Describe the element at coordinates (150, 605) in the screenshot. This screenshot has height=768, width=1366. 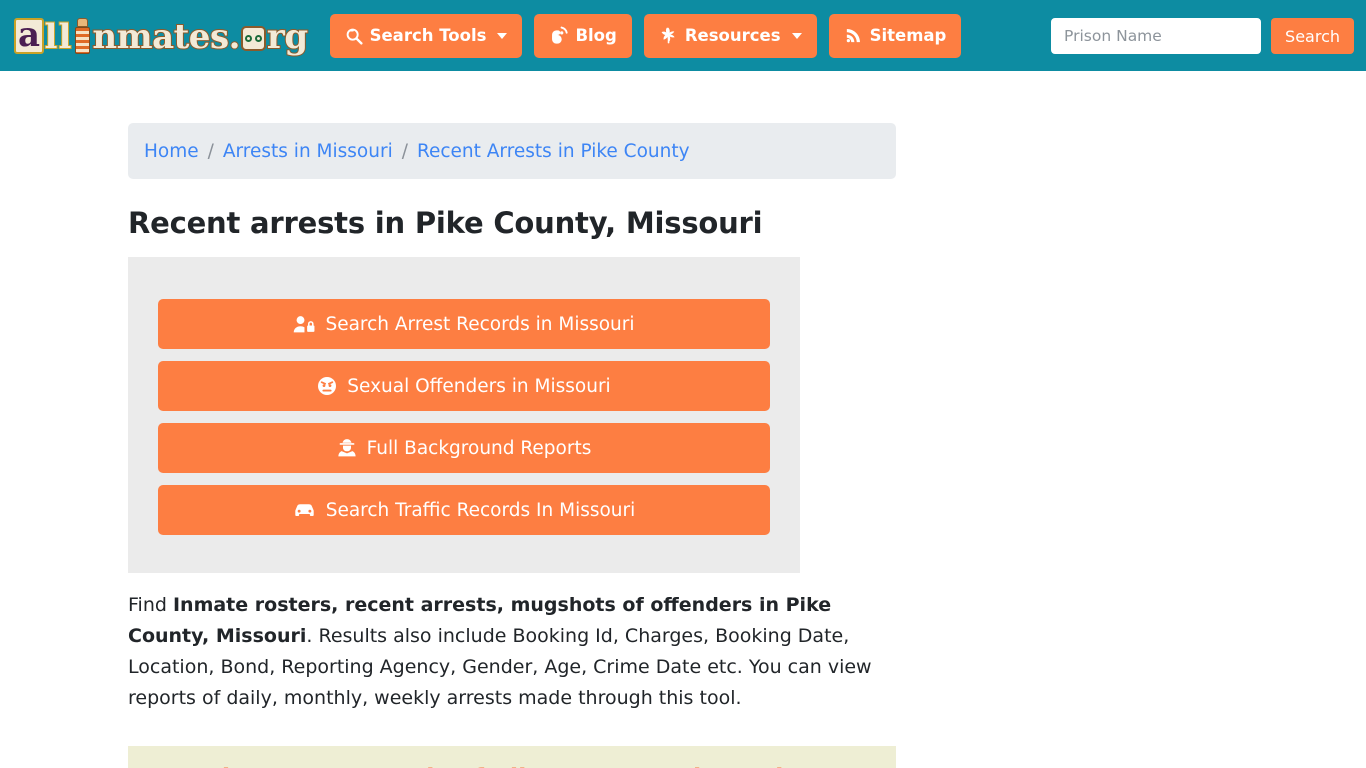
I see `desc-lead: Find` at that location.